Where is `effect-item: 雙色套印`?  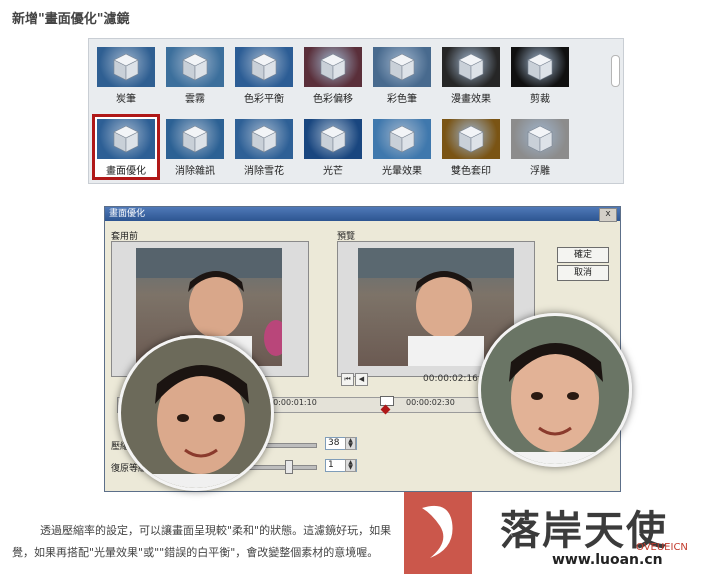 effect-item: 雙色套印 is located at coordinates (471, 147).